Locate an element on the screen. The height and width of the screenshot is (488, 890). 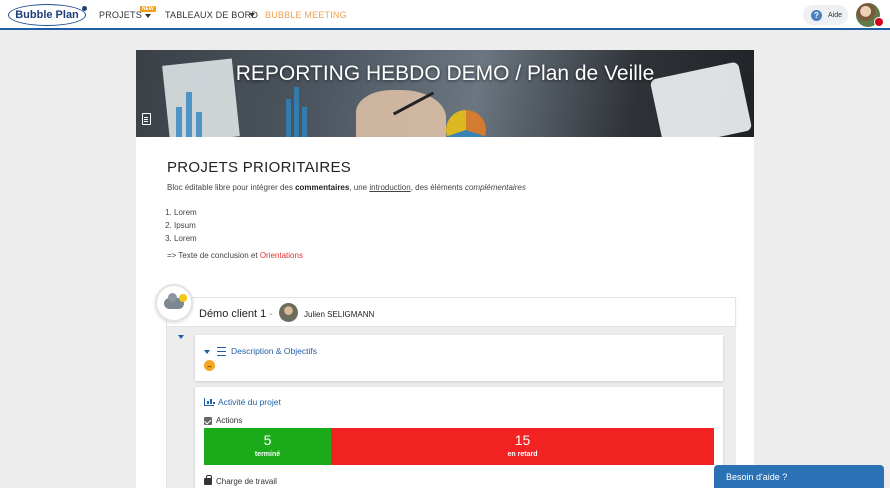
new-badge: NEW is located at coordinates (148, 9).